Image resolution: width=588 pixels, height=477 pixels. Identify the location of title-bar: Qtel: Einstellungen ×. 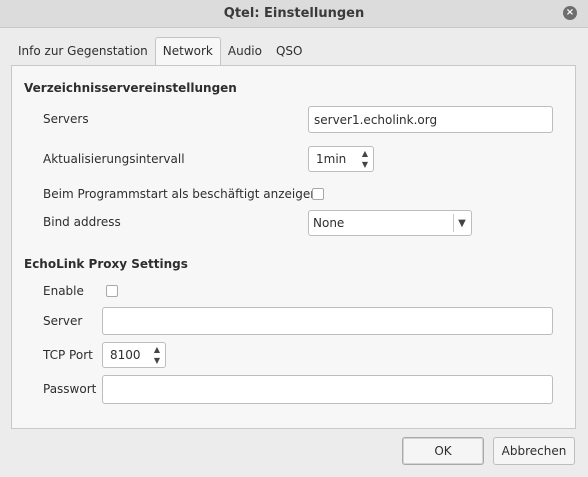
(294, 14).